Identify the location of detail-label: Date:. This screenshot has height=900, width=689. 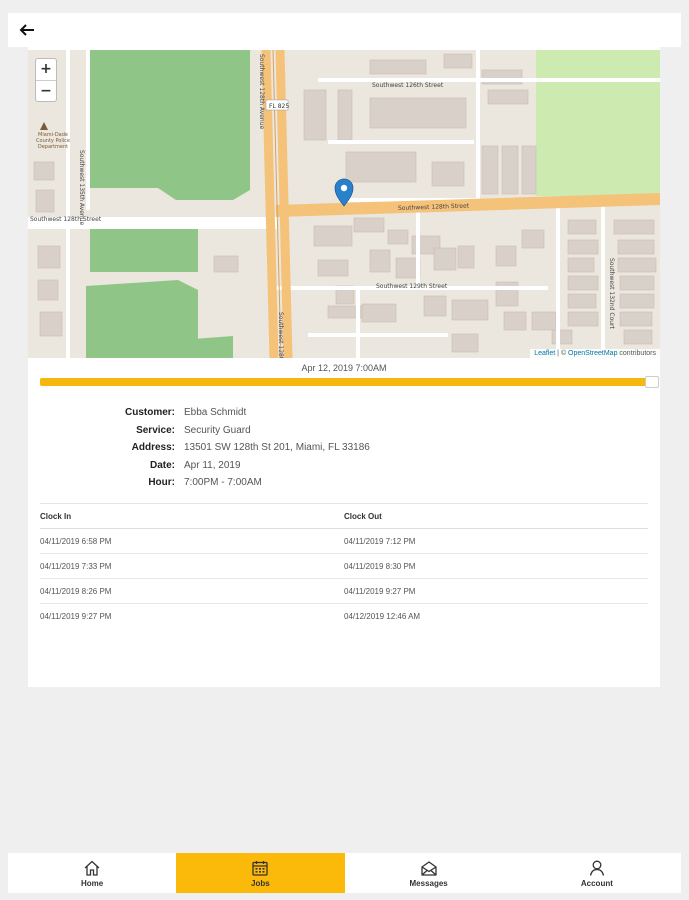
(162, 465).